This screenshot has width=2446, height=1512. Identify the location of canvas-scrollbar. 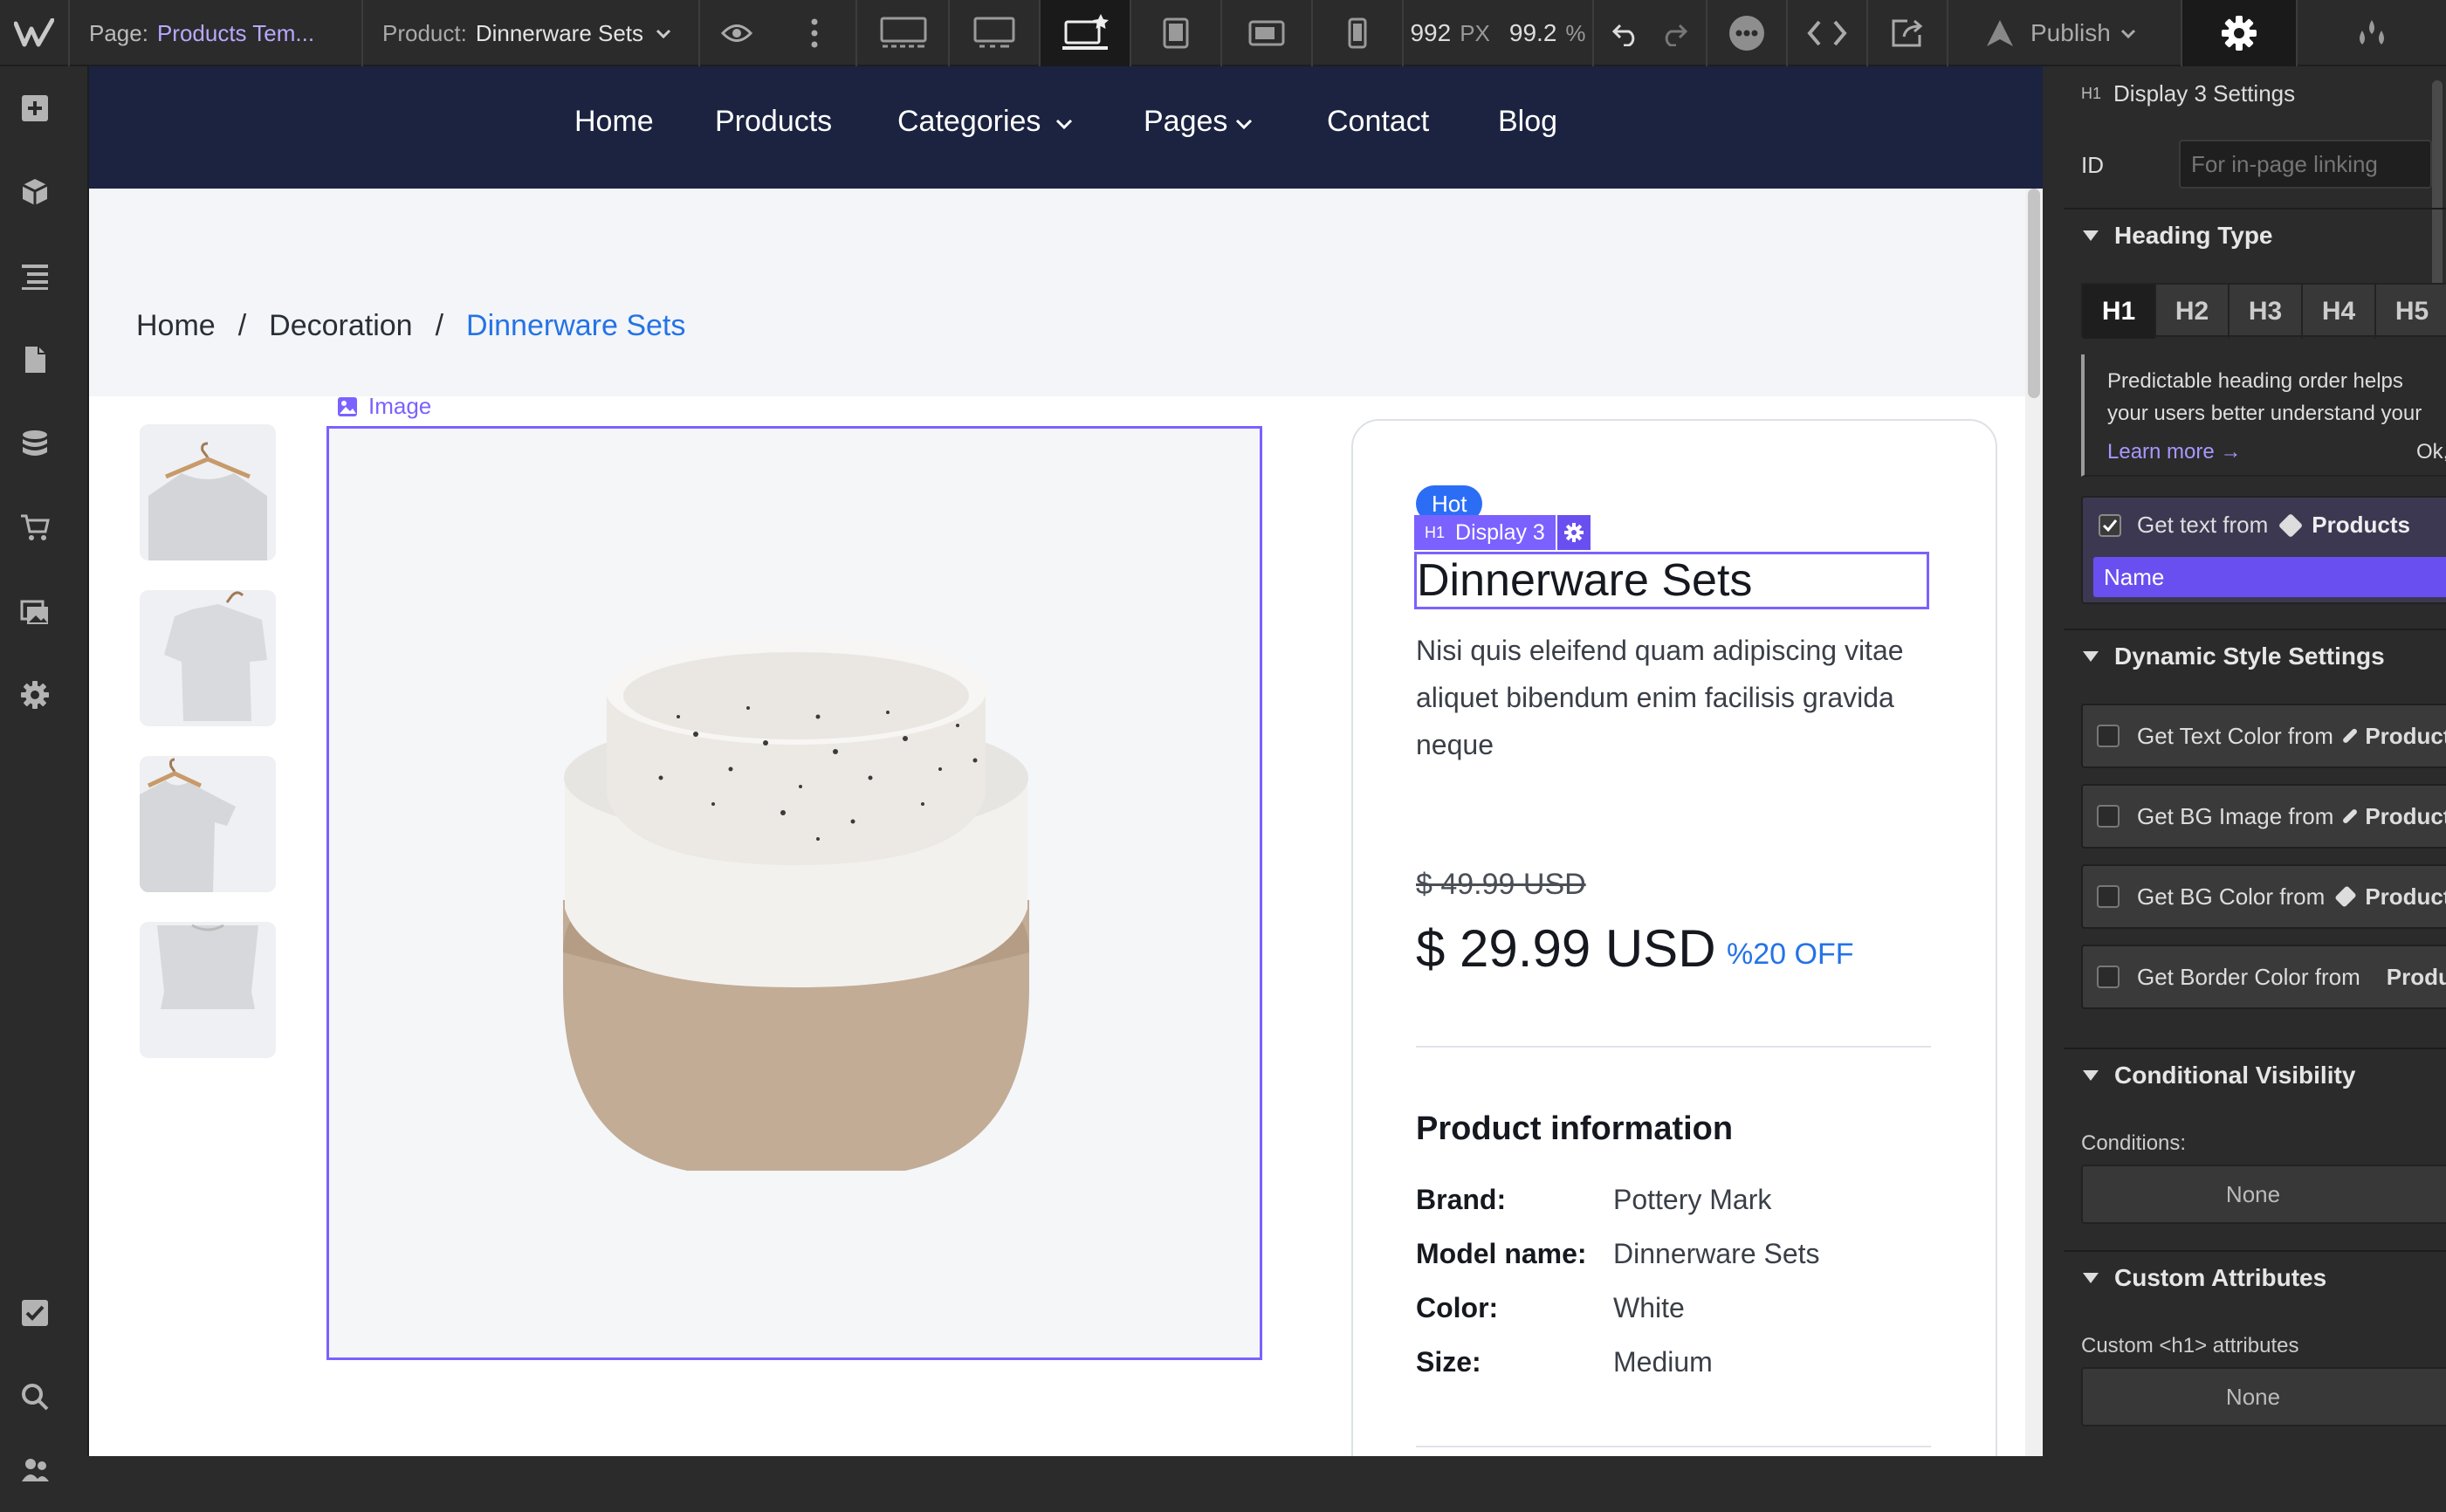
(2034, 823).